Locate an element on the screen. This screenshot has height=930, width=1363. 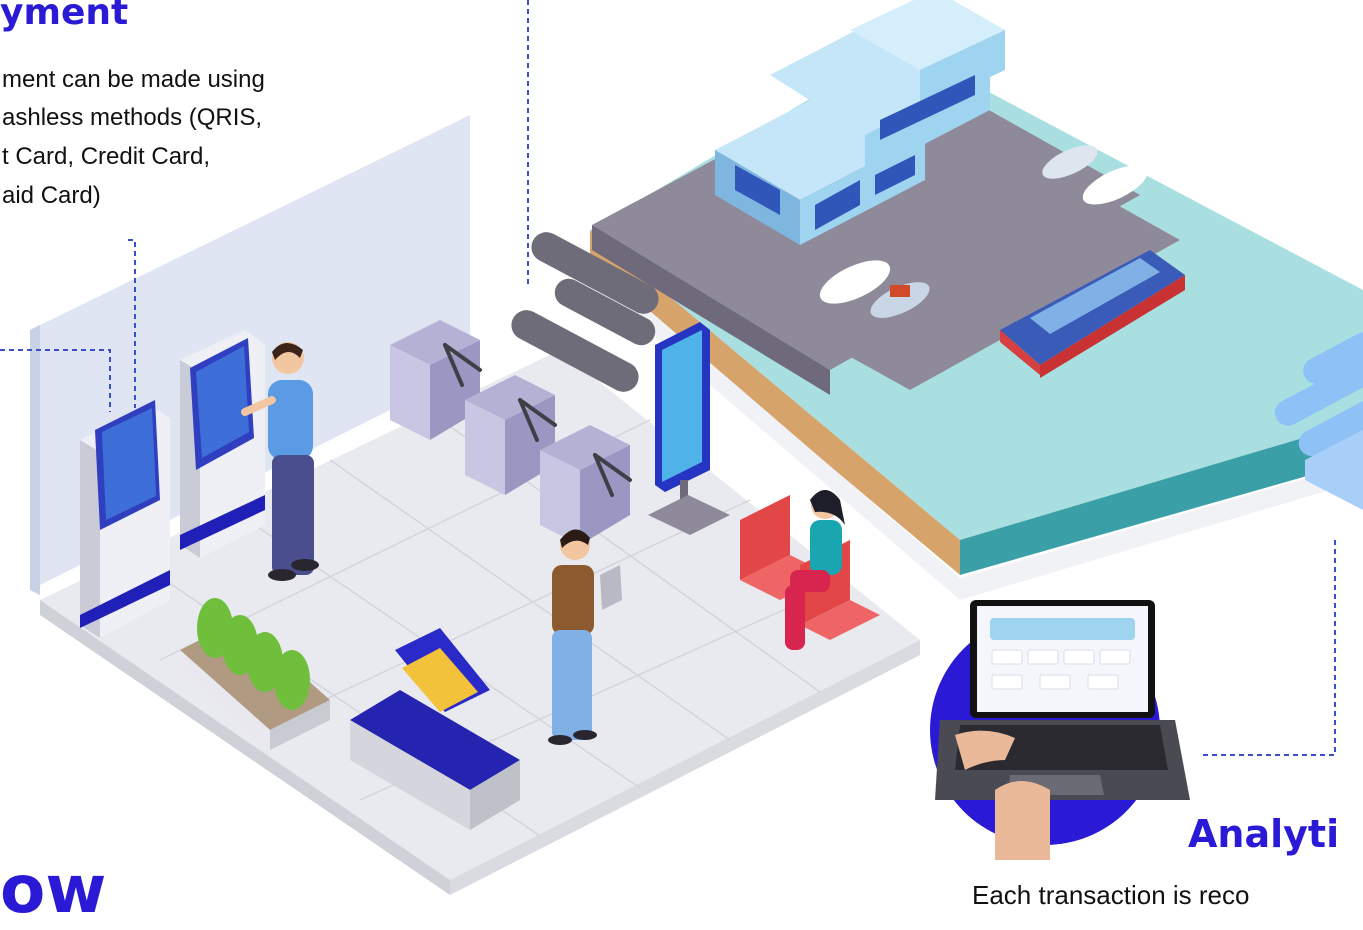
laptop-dashboard is located at coordinates (1060, 730).